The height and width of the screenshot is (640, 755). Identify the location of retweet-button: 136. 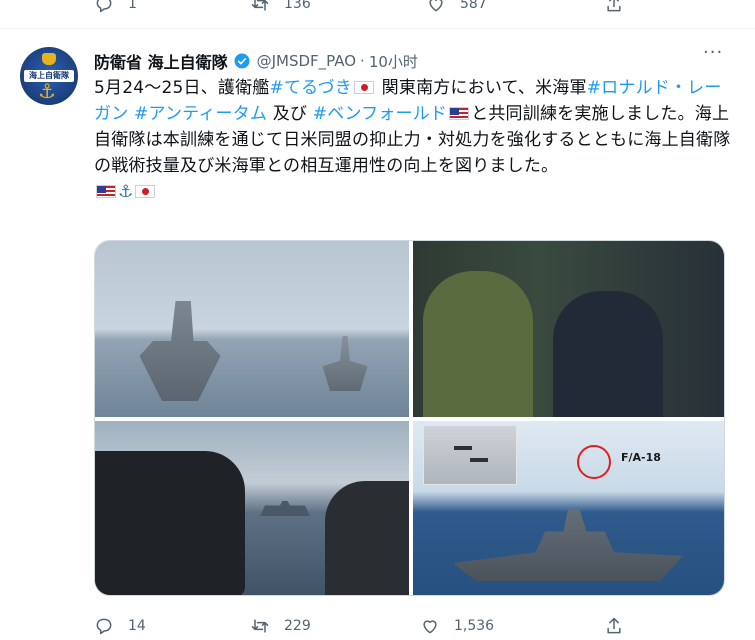
(280, 7).